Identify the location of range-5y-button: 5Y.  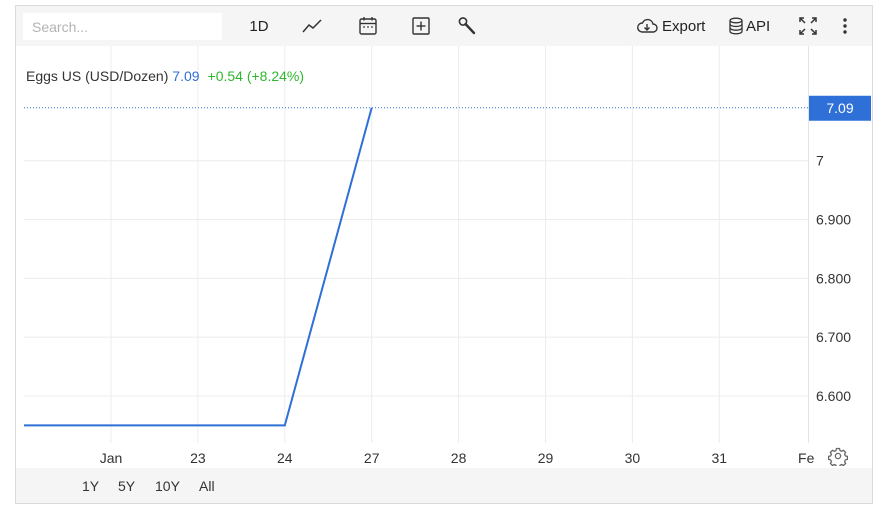
(126, 485).